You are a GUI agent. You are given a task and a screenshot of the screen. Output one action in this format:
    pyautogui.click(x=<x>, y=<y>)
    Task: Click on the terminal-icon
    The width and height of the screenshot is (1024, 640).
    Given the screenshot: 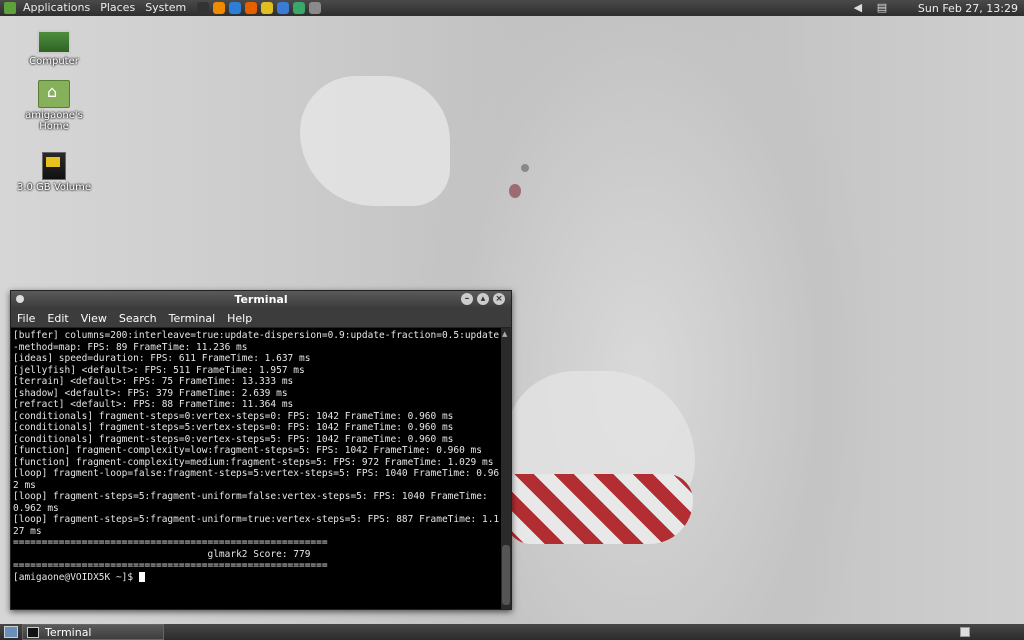 What is the action you would take?
    pyautogui.click(x=33, y=632)
    